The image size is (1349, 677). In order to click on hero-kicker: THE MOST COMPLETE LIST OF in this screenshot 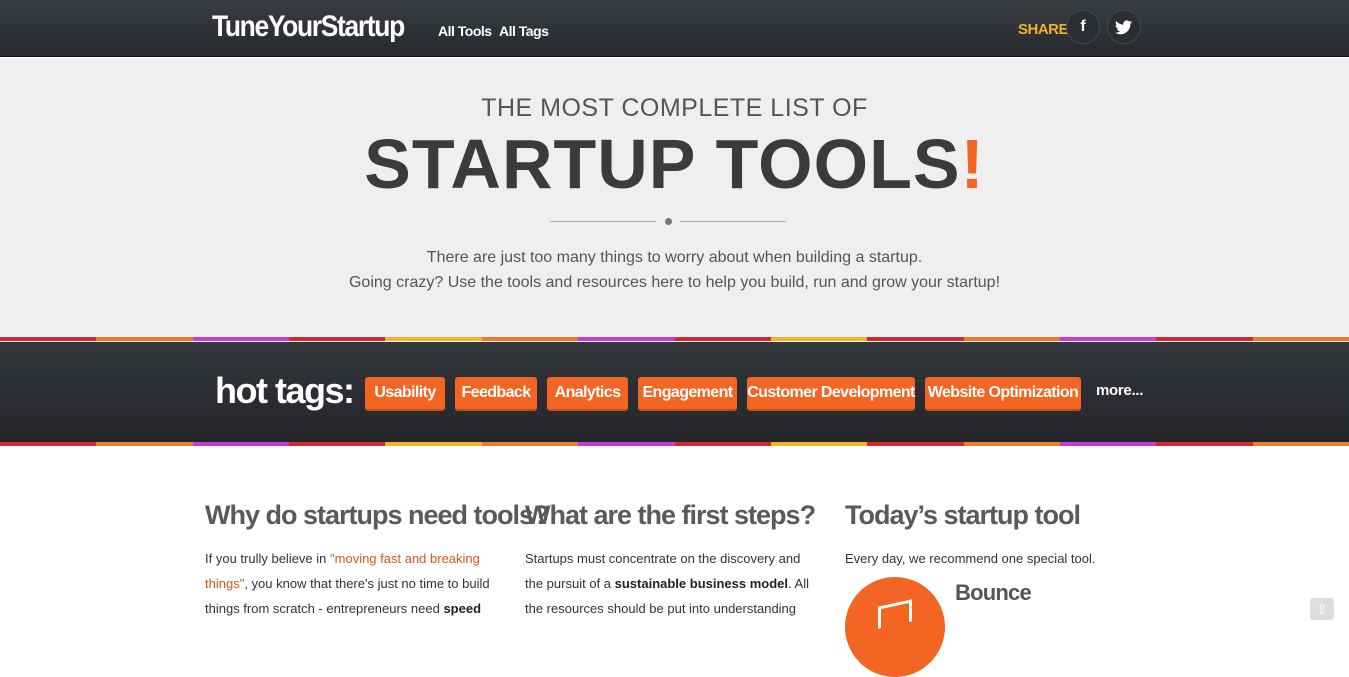, I will do `click(674, 108)`.